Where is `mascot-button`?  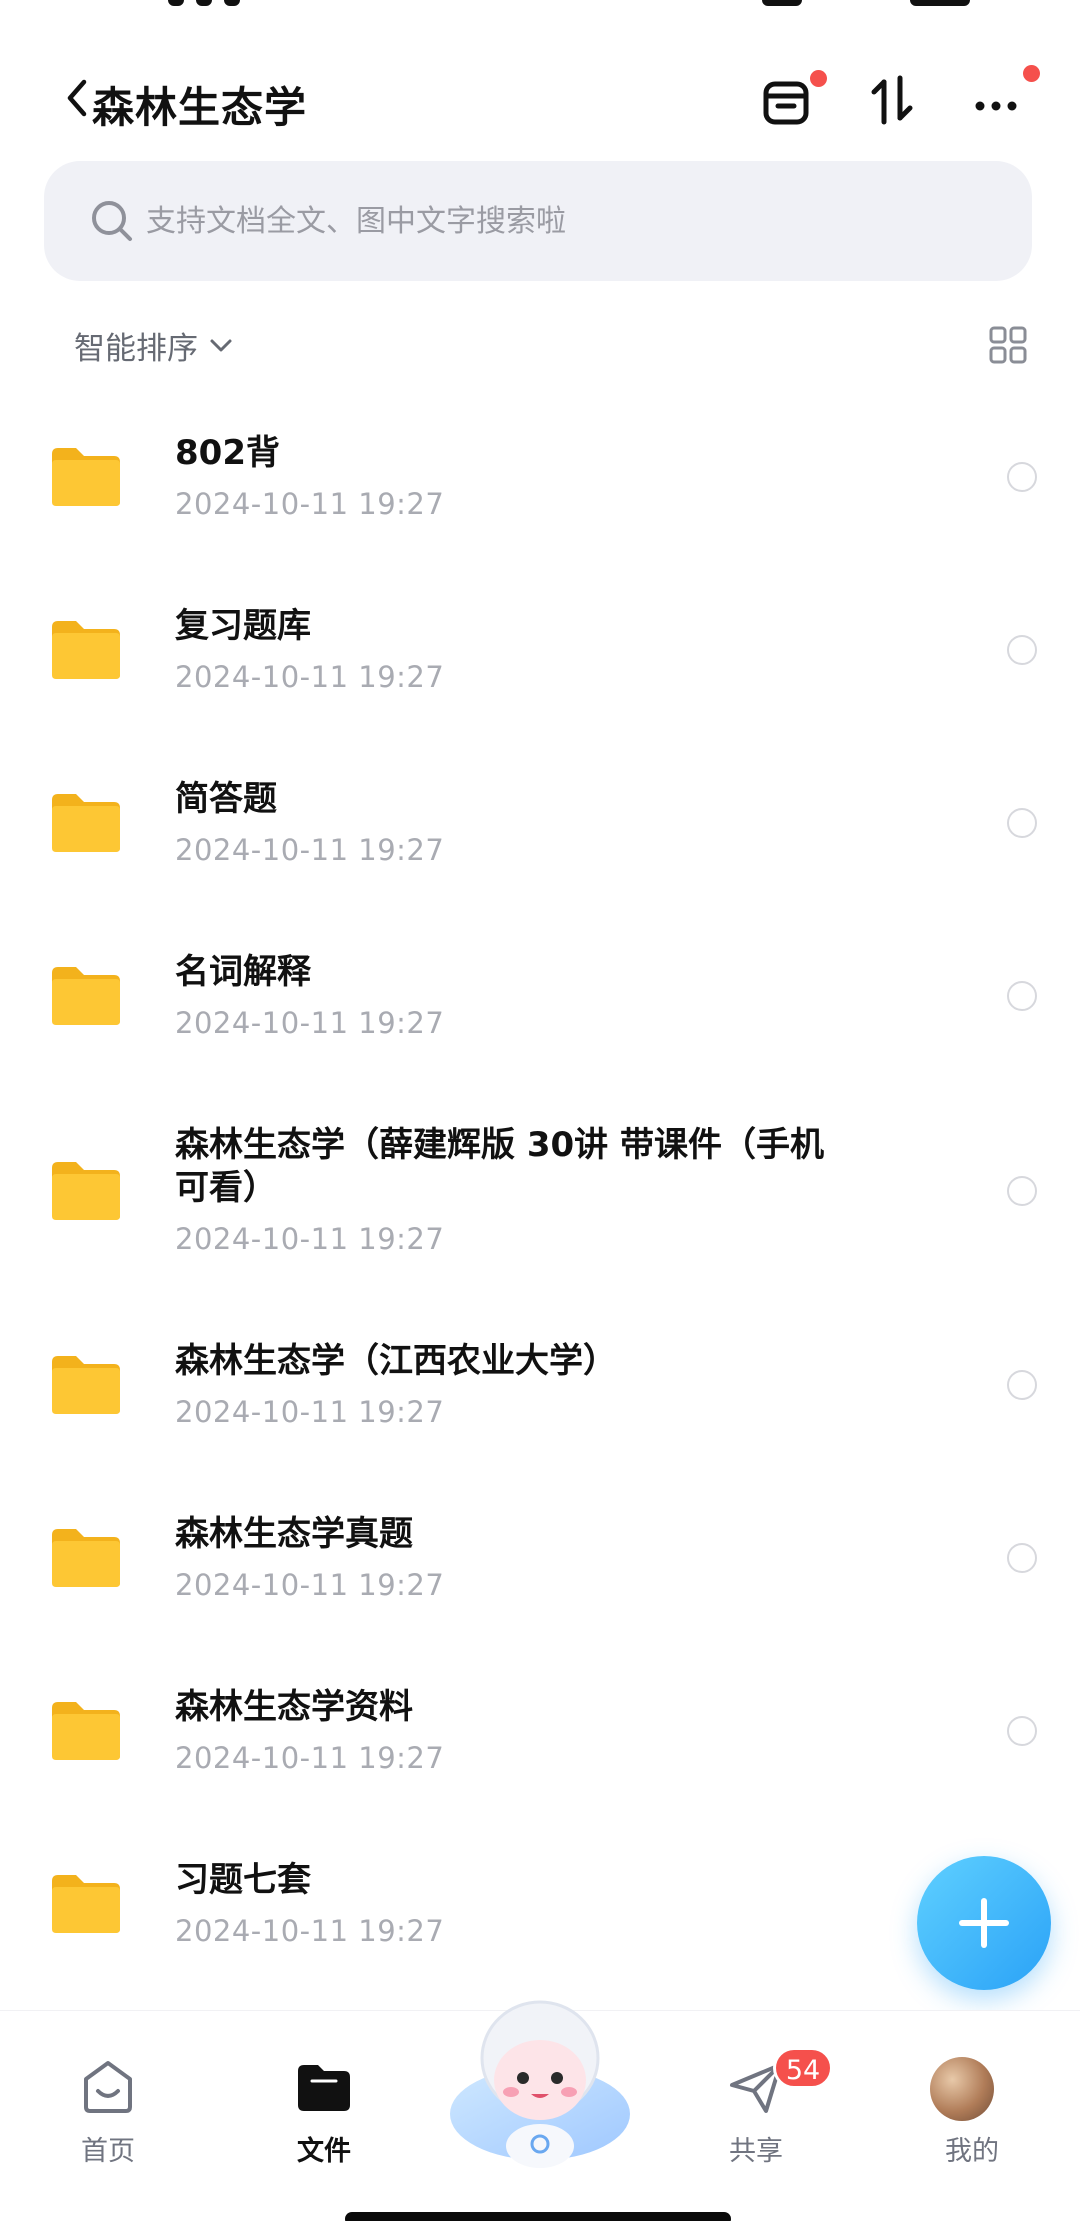 mascot-button is located at coordinates (540, 2086).